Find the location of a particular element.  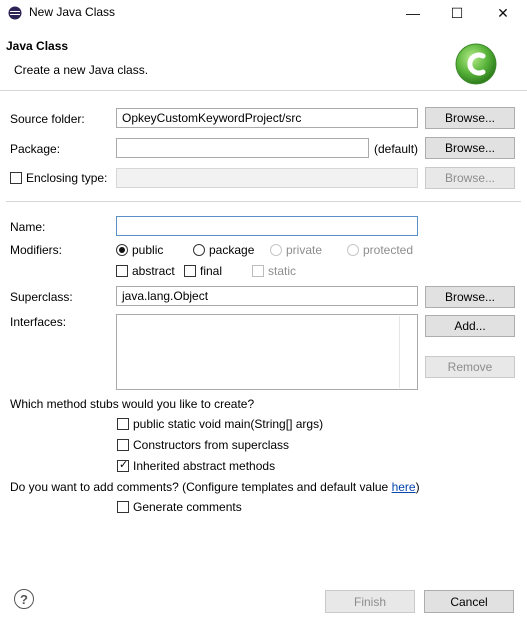

modifier-public-label: public is located at coordinates (148, 250).